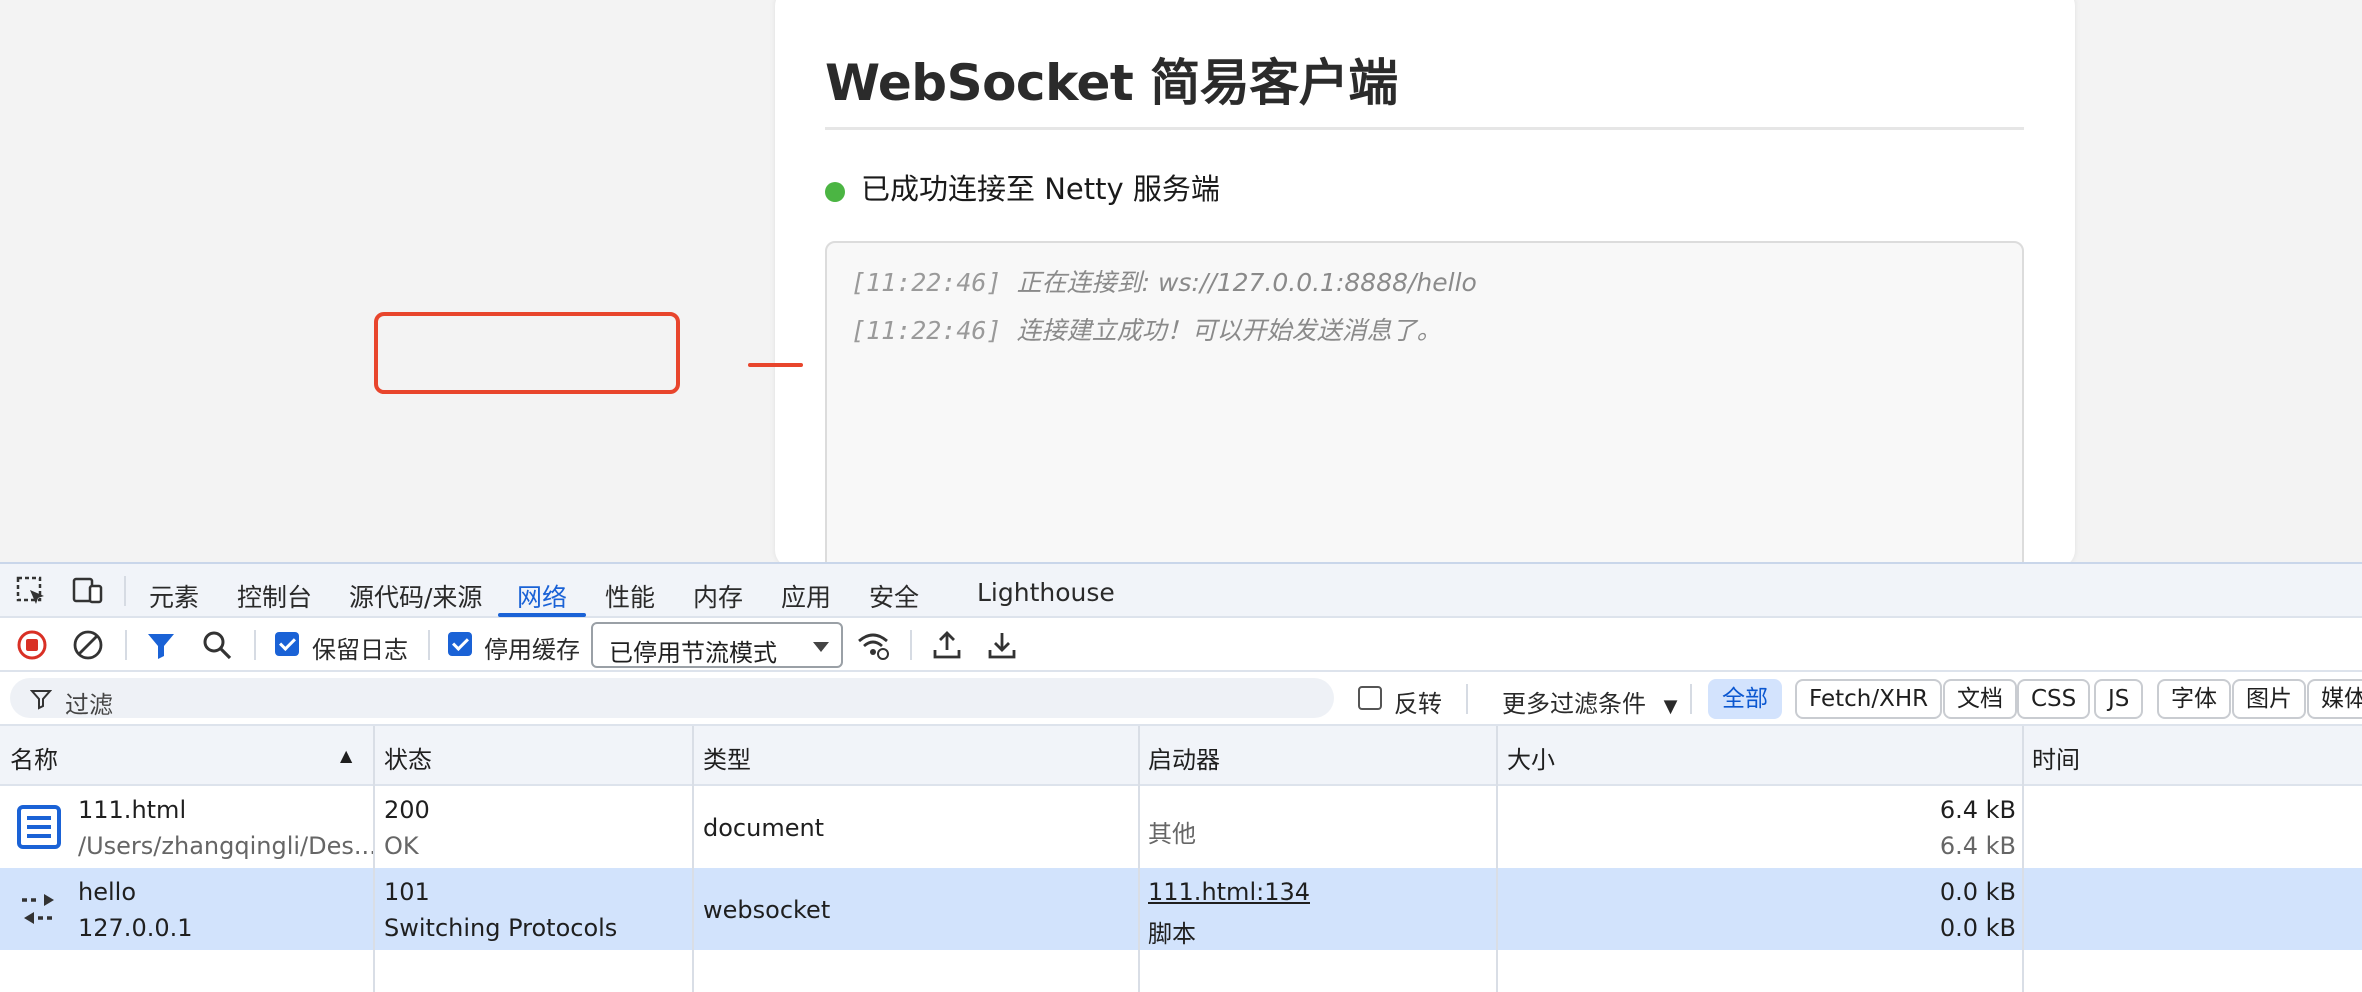  I want to click on network-conditions-icon, so click(873, 645).